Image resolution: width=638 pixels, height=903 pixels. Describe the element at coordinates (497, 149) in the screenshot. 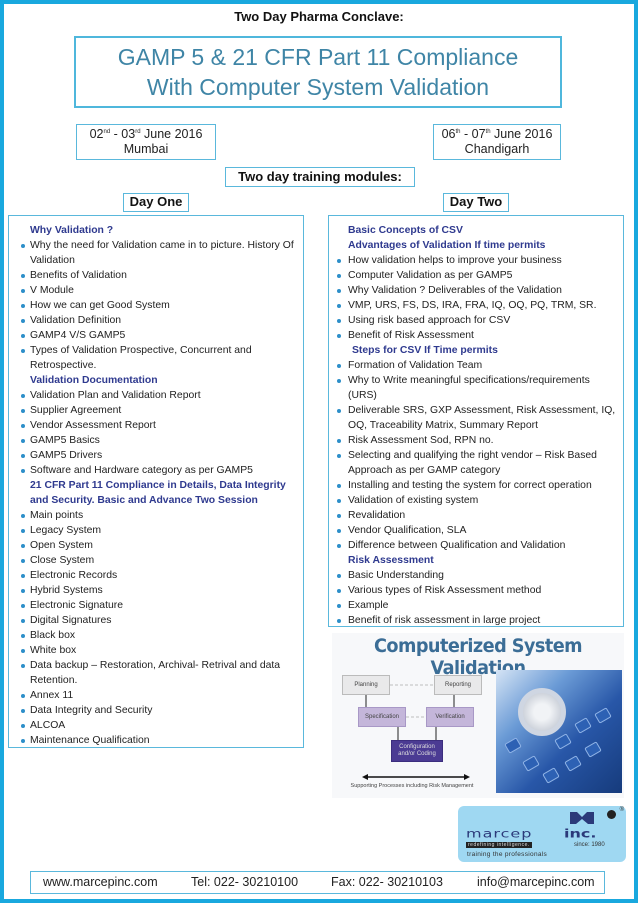

I see `location-city: Chandigarh` at that location.